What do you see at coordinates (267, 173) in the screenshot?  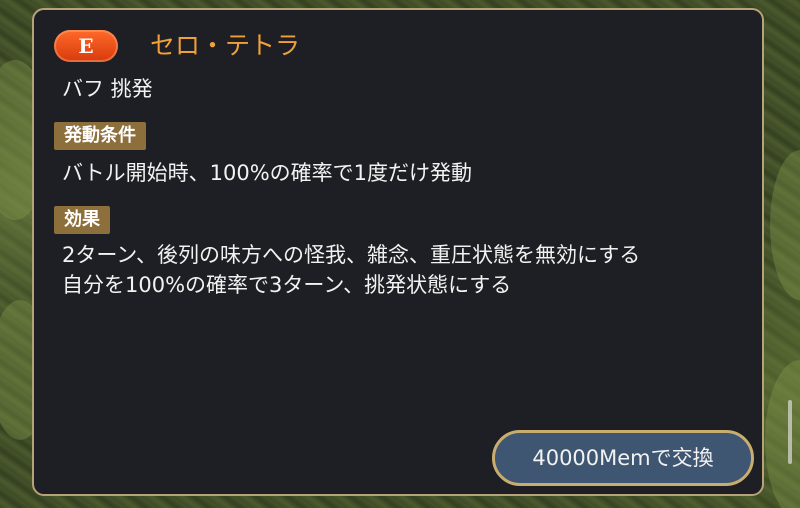 I see `condition-text: バトル開始時、100%の確率で1度だけ発動` at bounding box center [267, 173].